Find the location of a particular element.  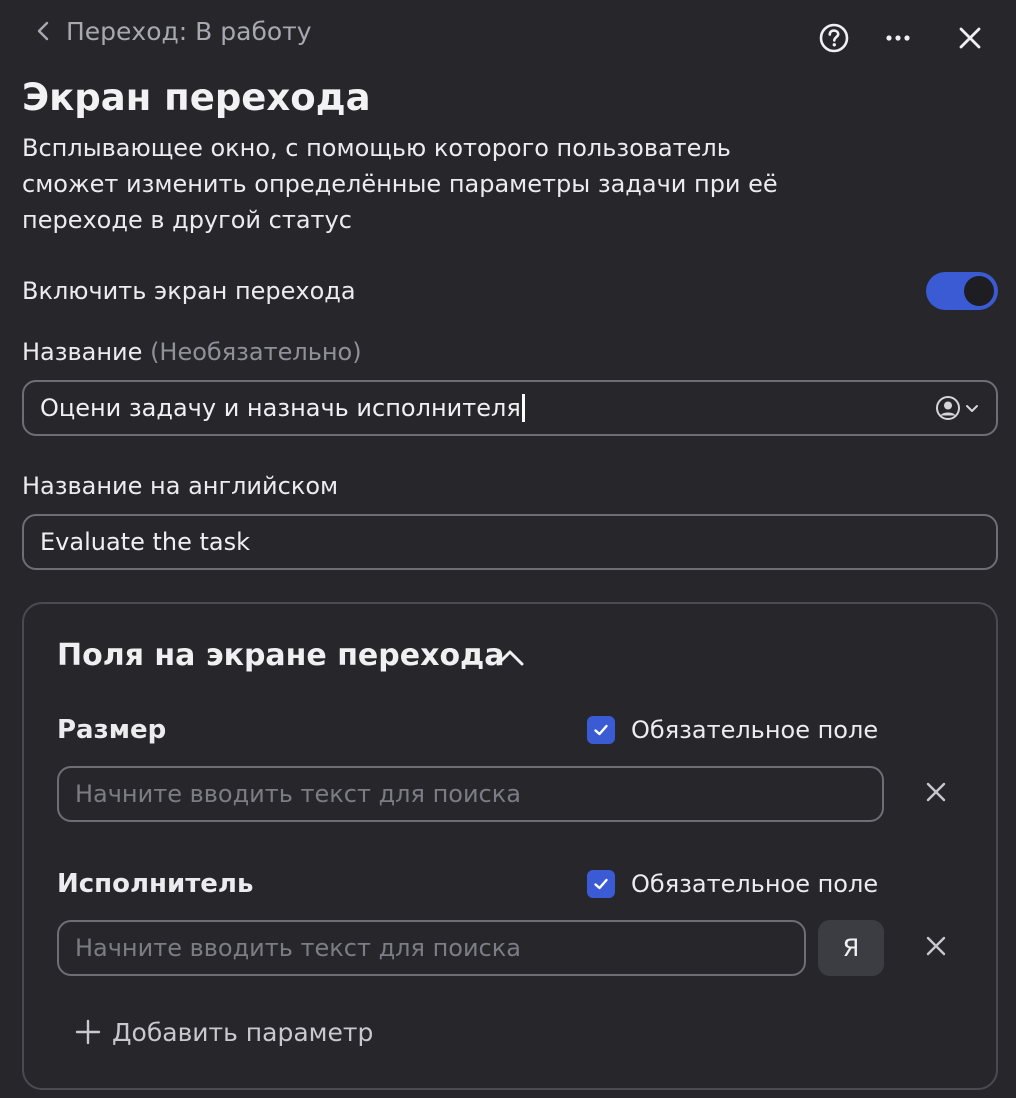

enable-transition-screen-toggle is located at coordinates (962, 291).